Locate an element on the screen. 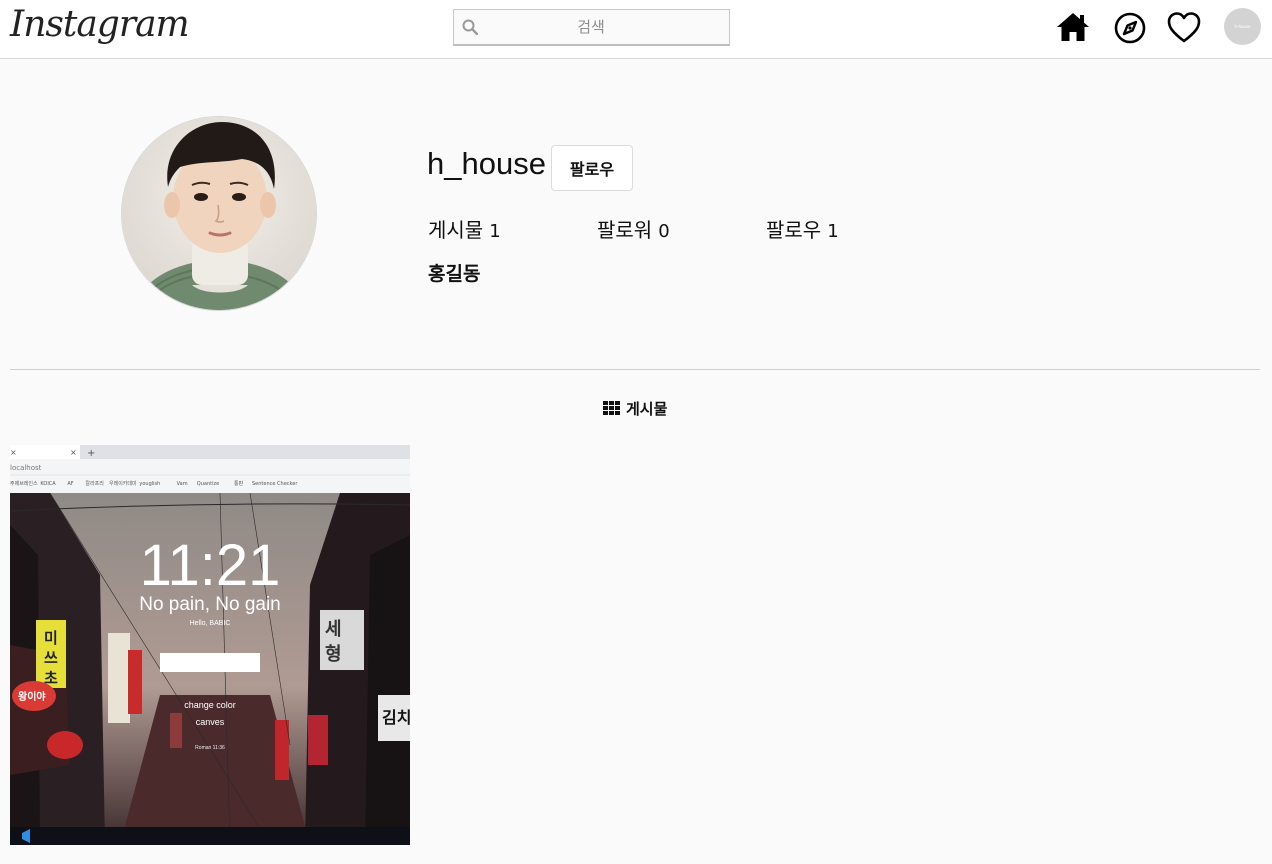 This screenshot has height=864, width=1272. search-icon is located at coordinates (470, 27).